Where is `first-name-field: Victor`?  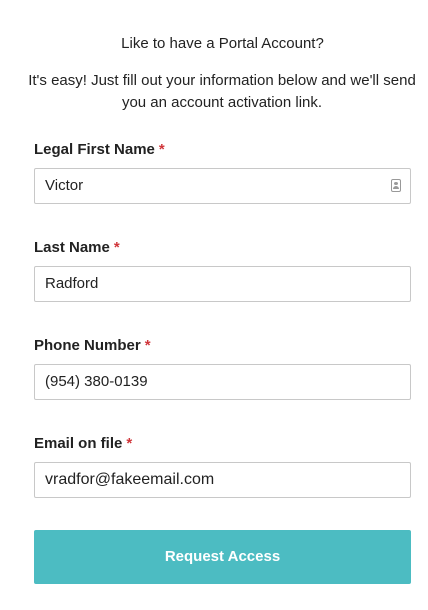 first-name-field: Victor is located at coordinates (222, 186).